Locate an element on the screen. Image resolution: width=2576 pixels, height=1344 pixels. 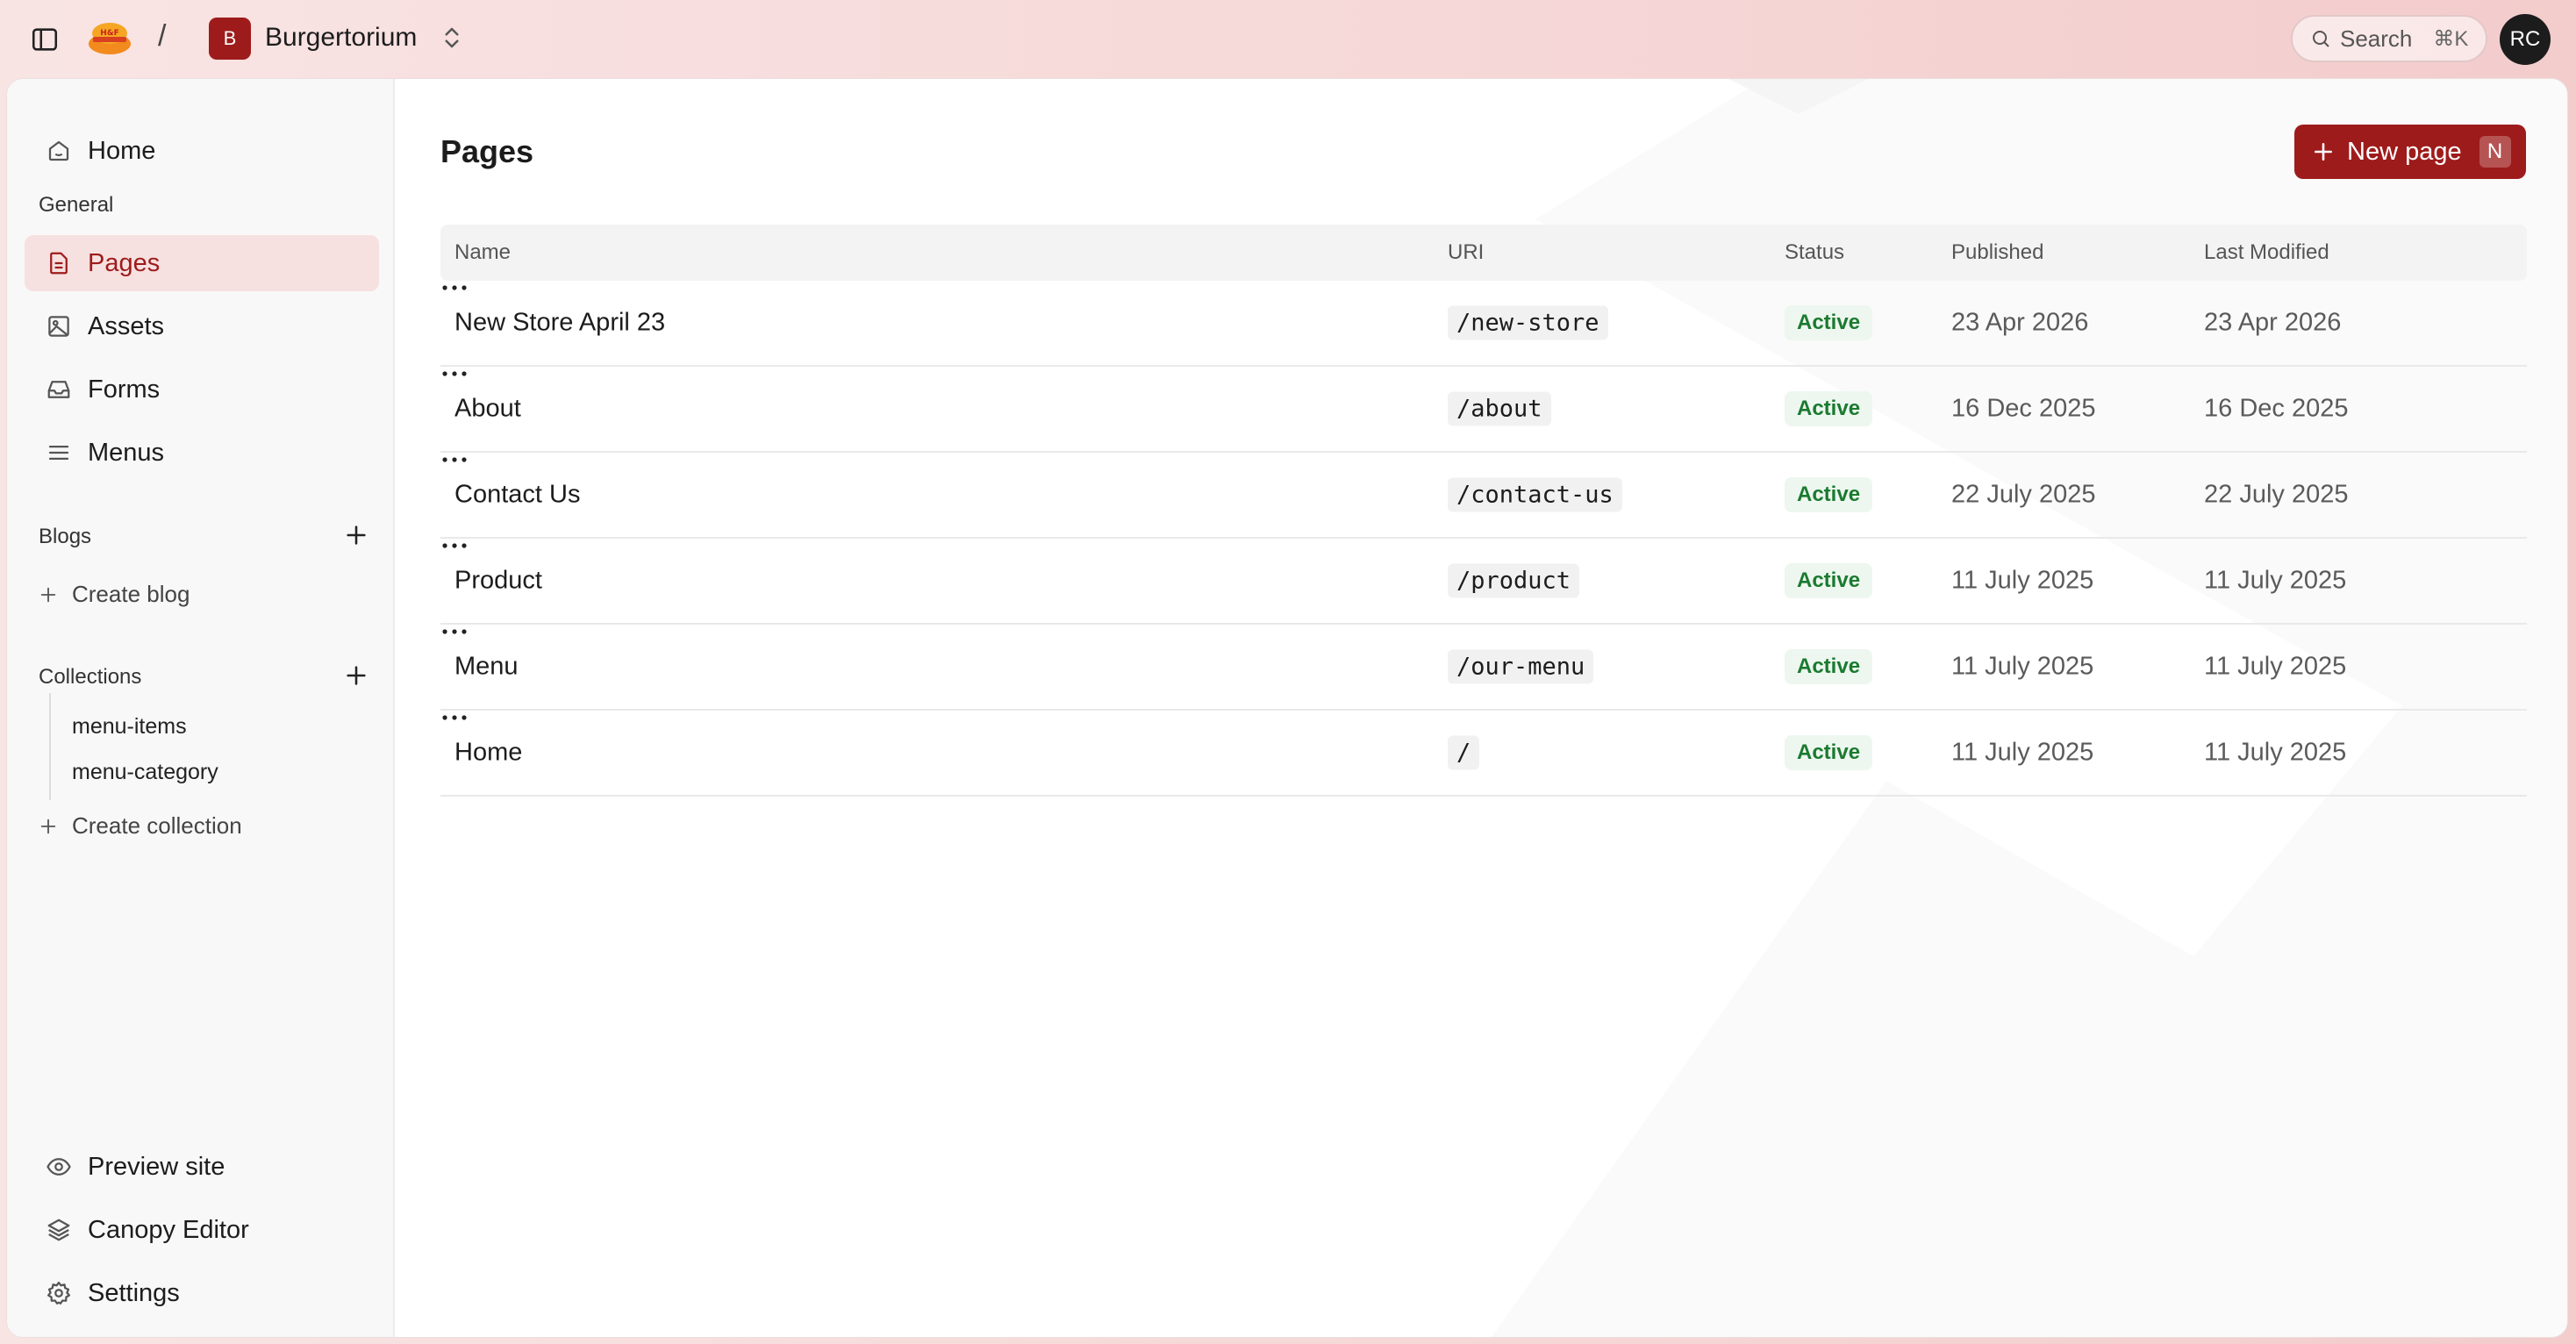
published-date: 22 July 2025 is located at coordinates (2023, 495).